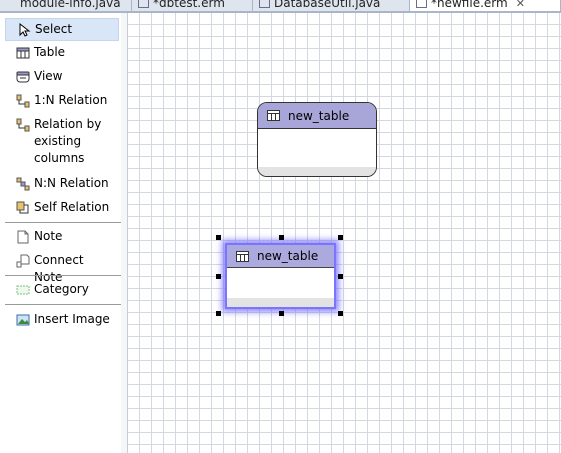  Describe the element at coordinates (72, 207) in the screenshot. I see `palette-label: Self Relation` at that location.